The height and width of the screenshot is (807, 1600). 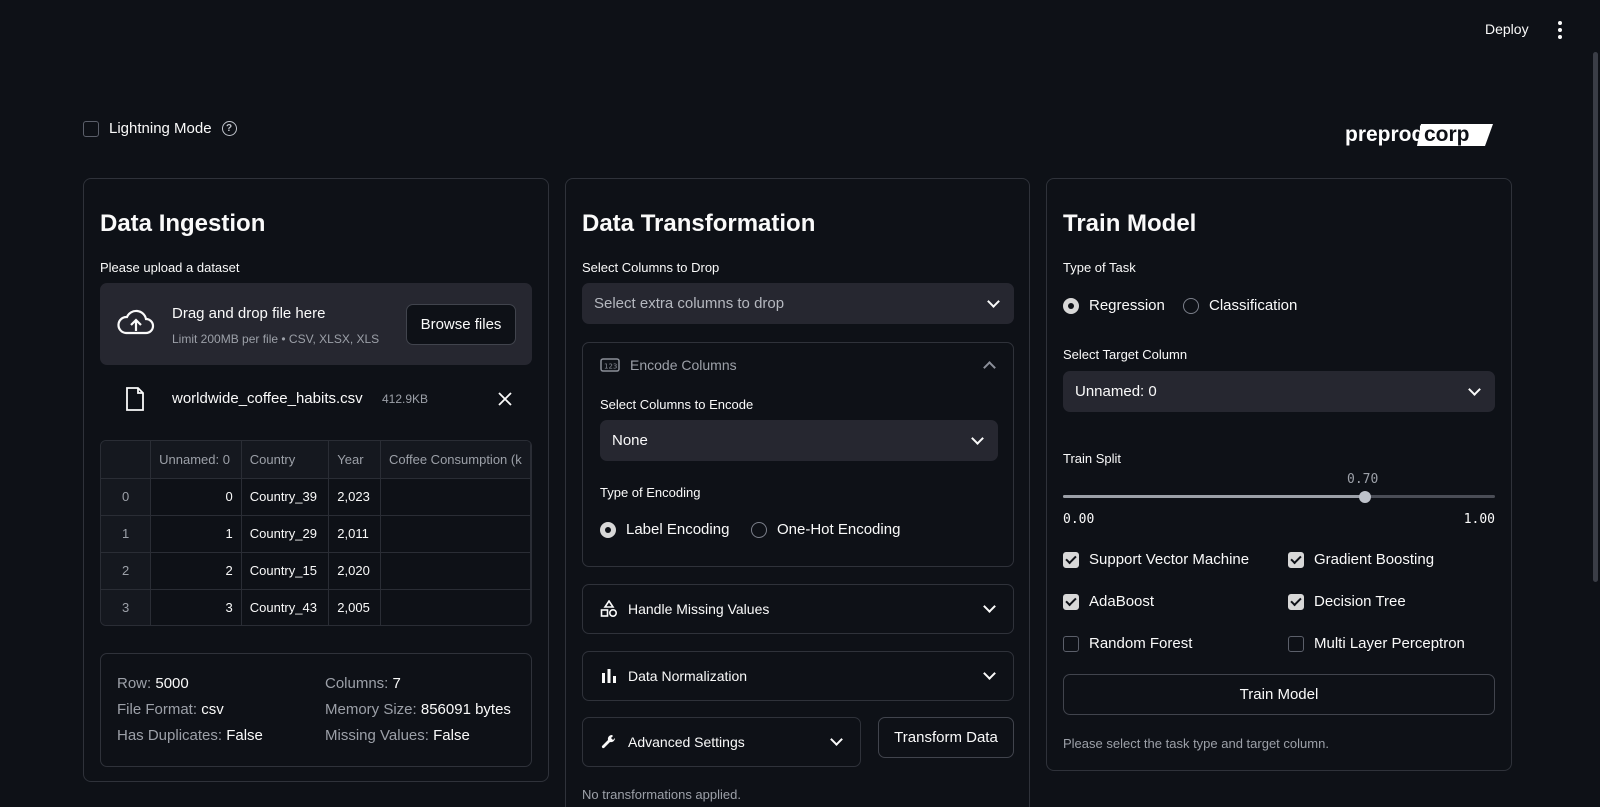 What do you see at coordinates (1296, 601) in the screenshot?
I see `decision-tree-checkbox` at bounding box center [1296, 601].